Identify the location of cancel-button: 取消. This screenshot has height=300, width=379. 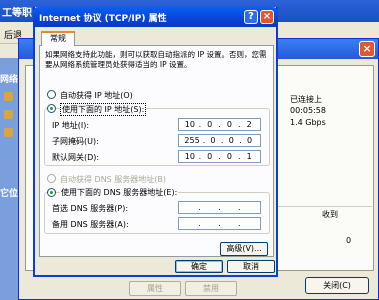
(251, 266).